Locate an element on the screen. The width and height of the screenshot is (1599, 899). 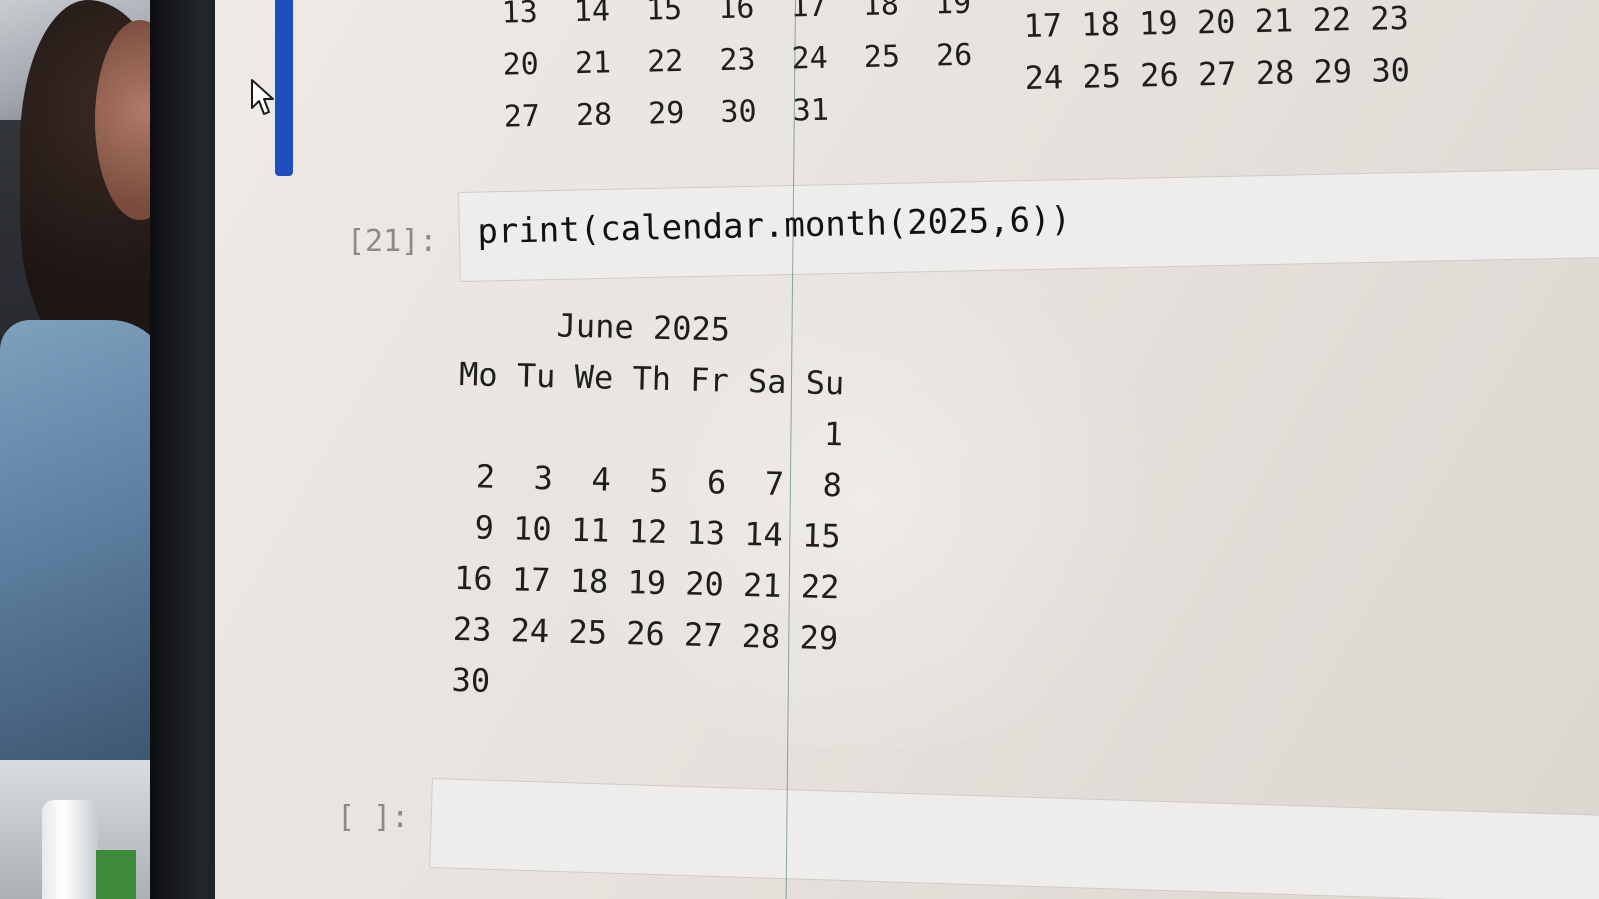
active-cell-marker is located at coordinates (284, 88).